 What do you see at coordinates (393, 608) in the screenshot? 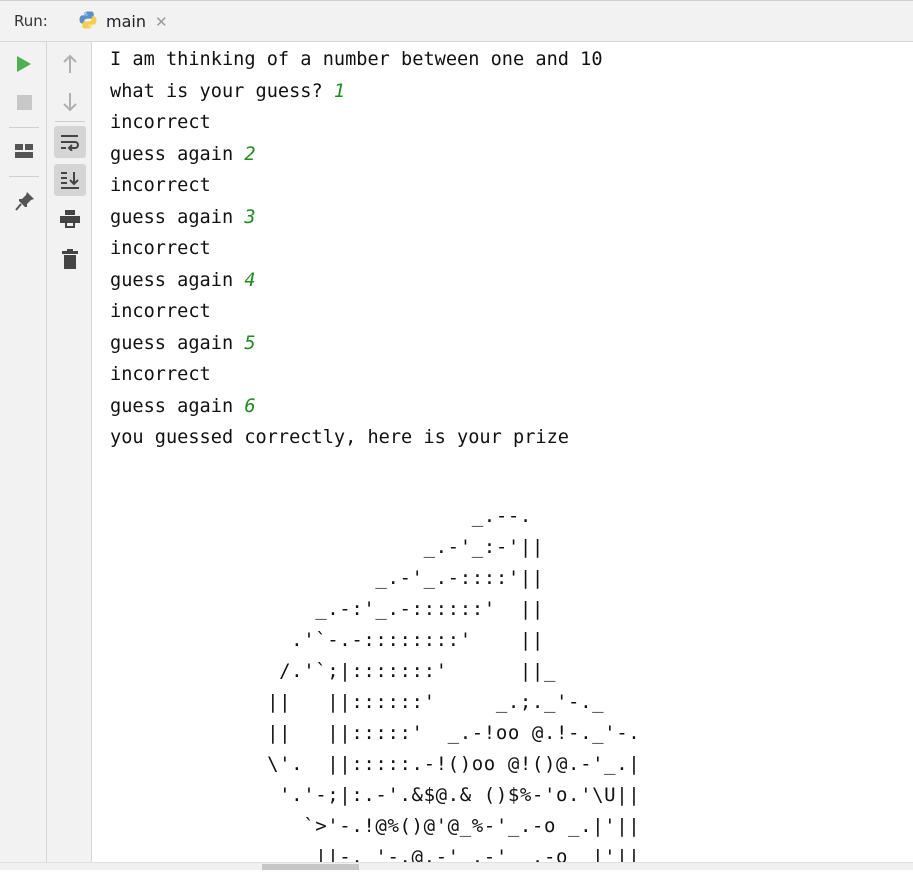
I see `ascii-line: _.-:'_.-::::::' ||` at bounding box center [393, 608].